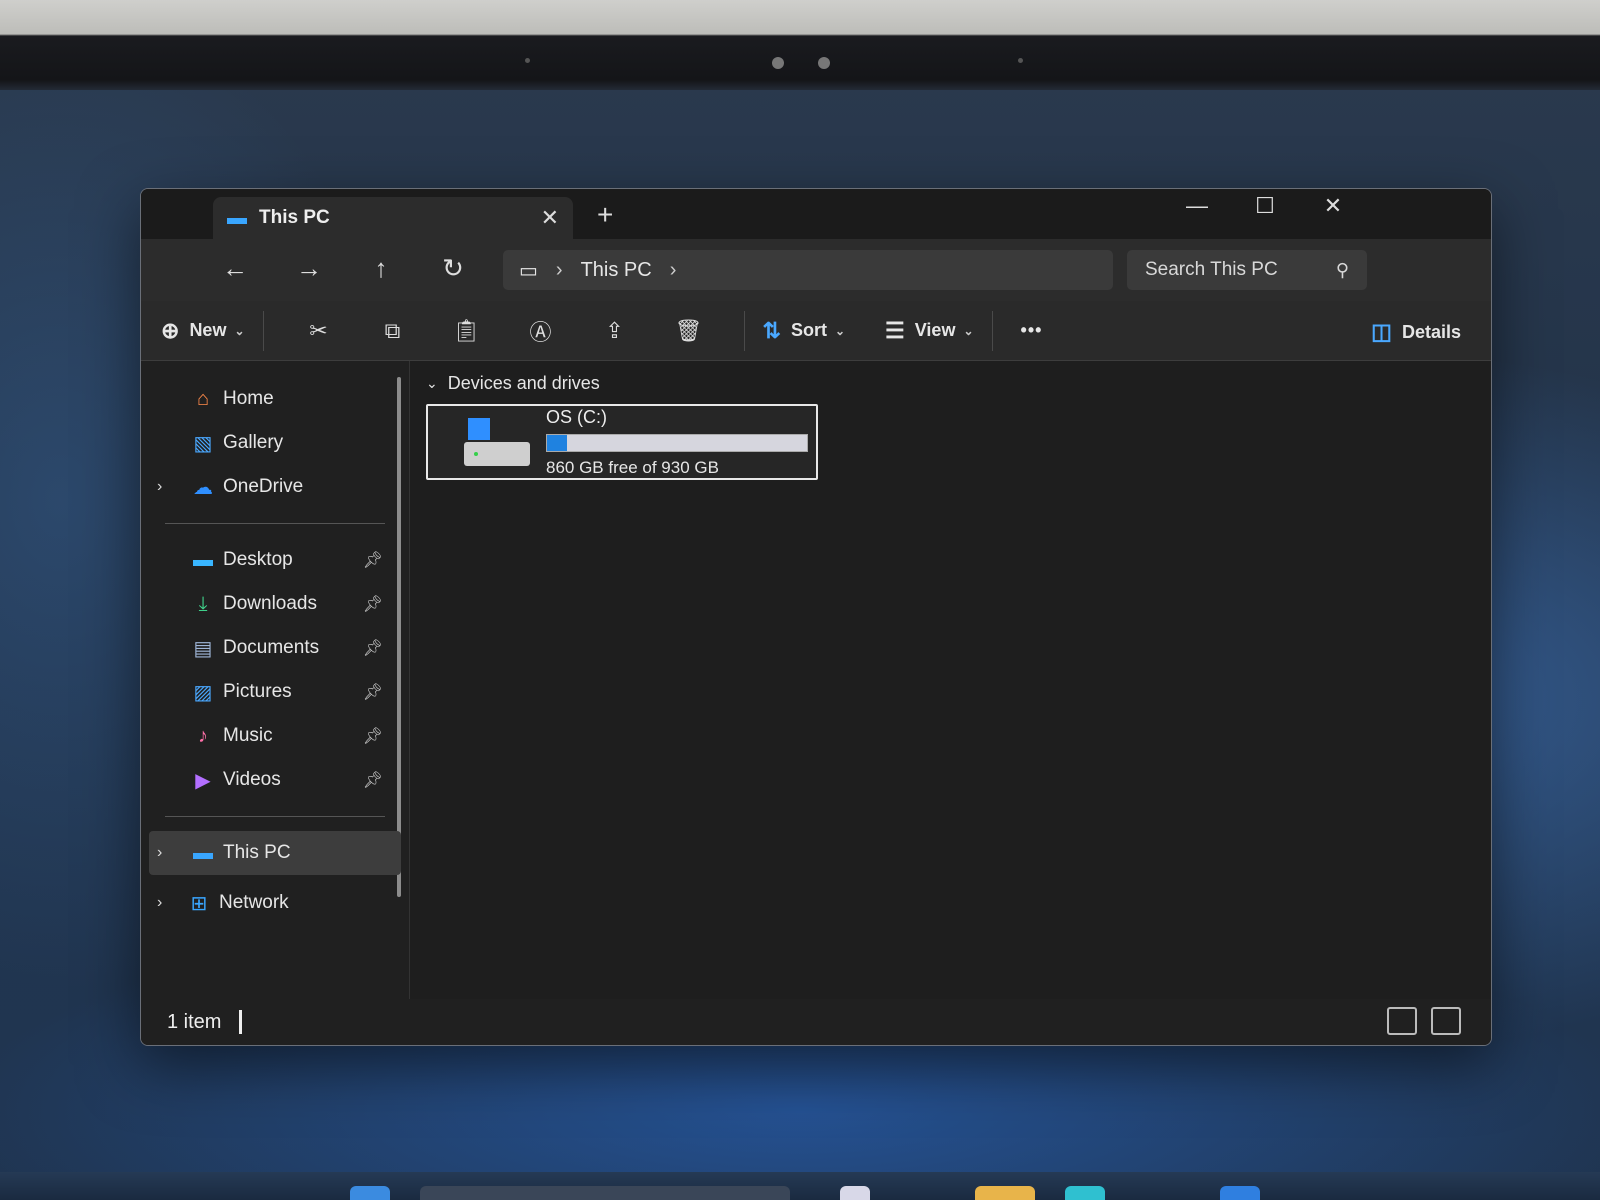  Describe the element at coordinates (689, 331) in the screenshot. I see `delete-icon: 🗑︎` at that location.